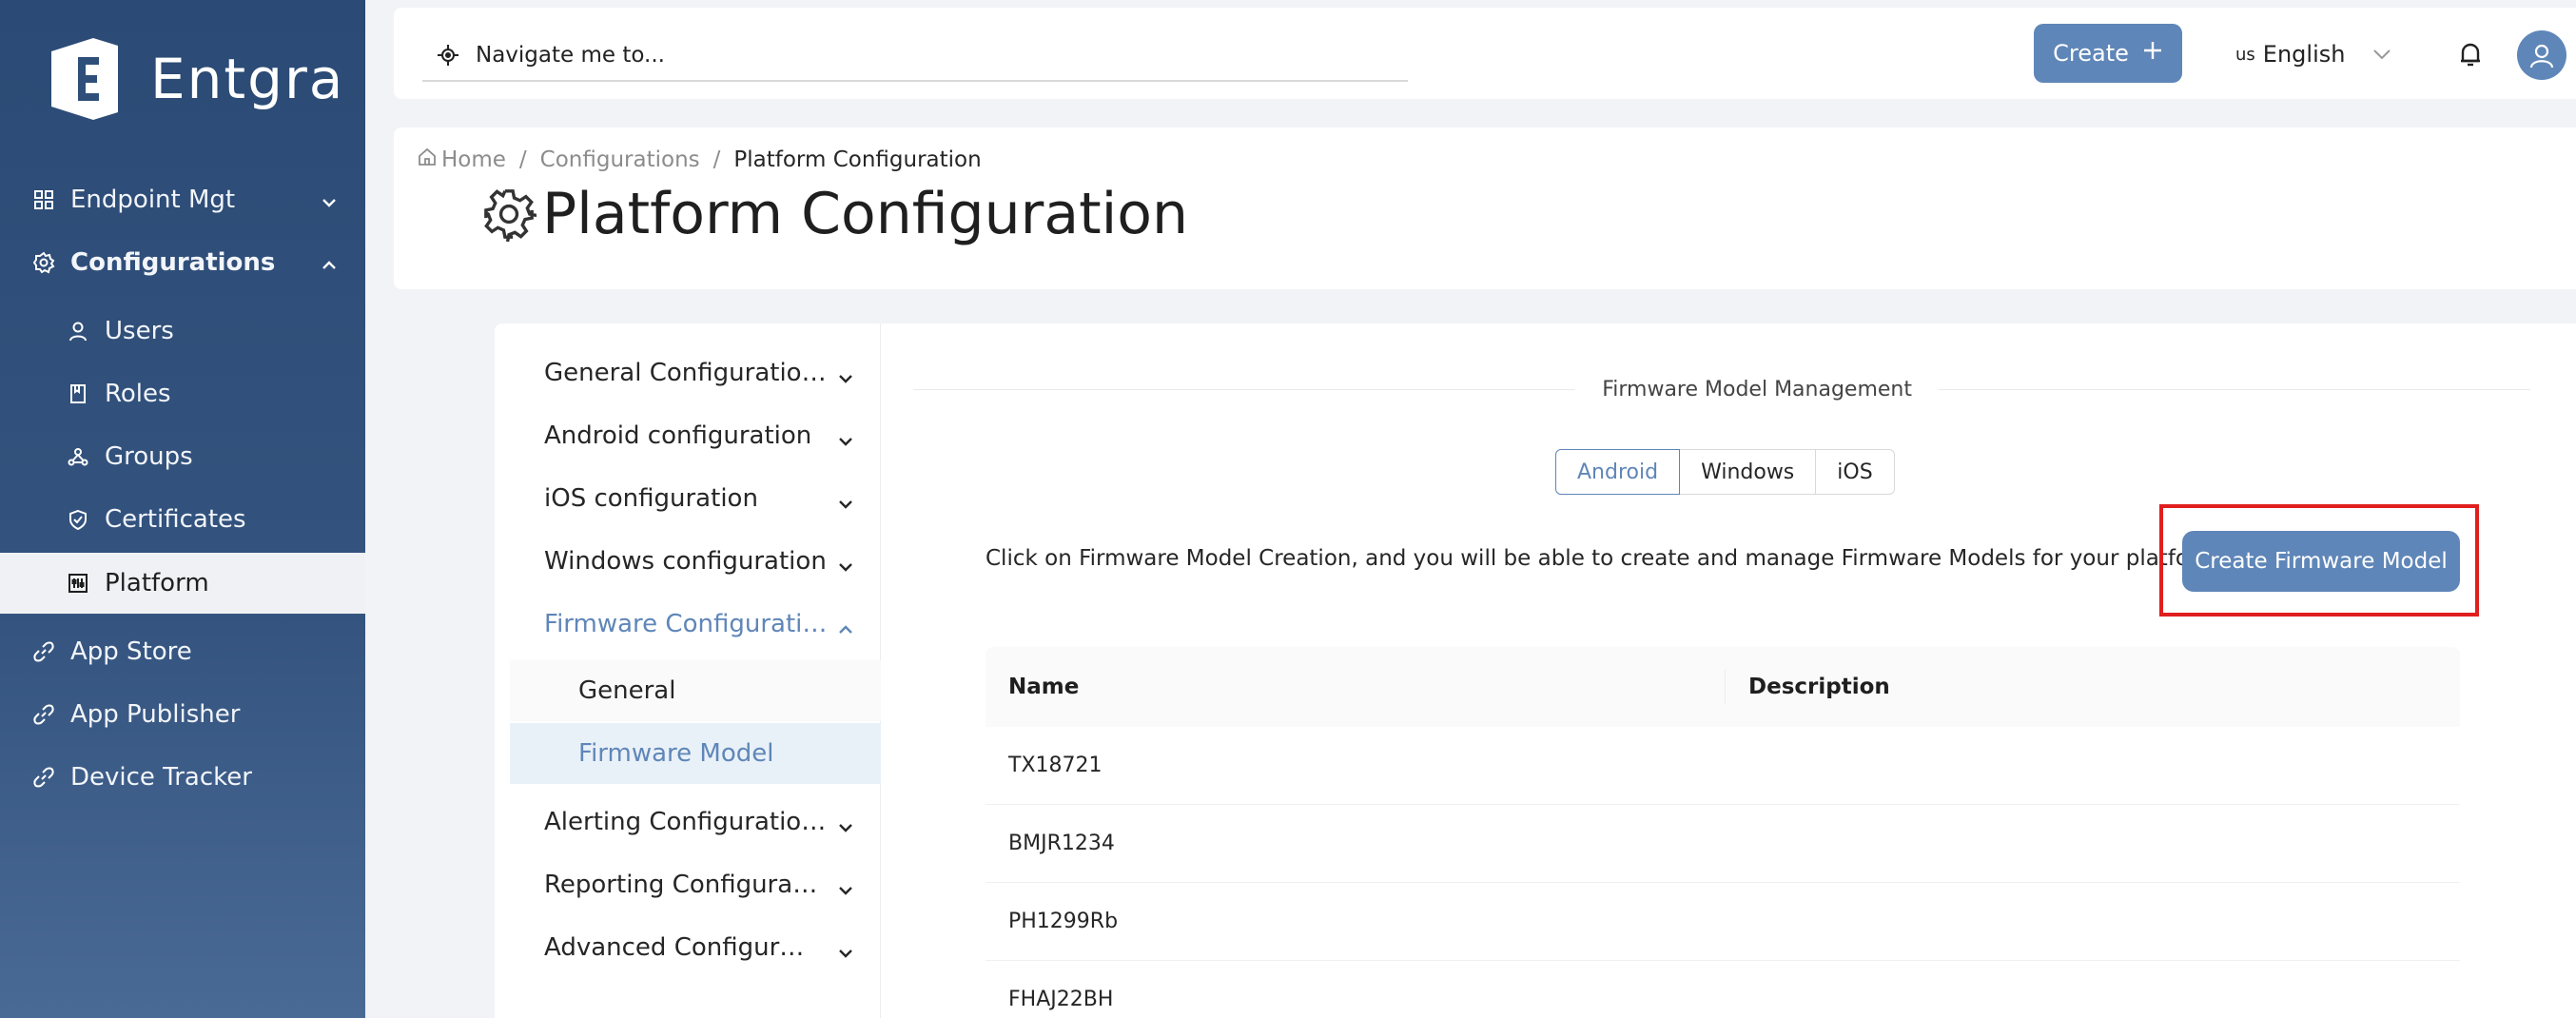  Describe the element at coordinates (651, 498) in the screenshot. I see `menu-item-label: iOS configuration` at that location.